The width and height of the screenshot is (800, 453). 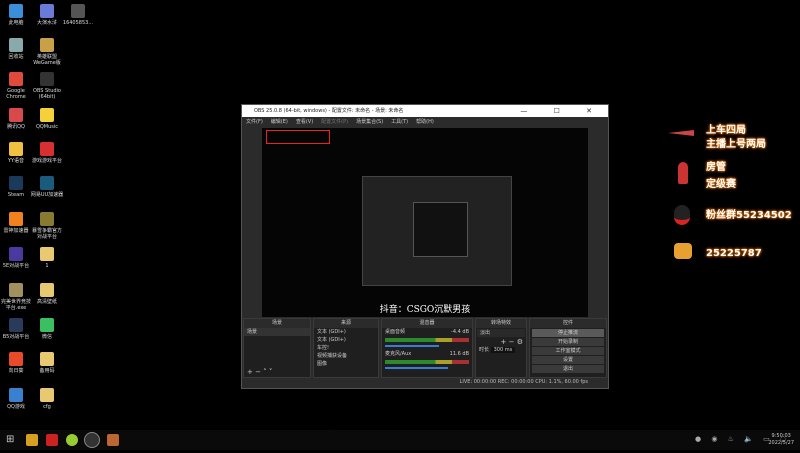 What do you see at coordinates (46, 23) in the screenshot?
I see `desktop-icon-label: 大演水浒` at bounding box center [46, 23].